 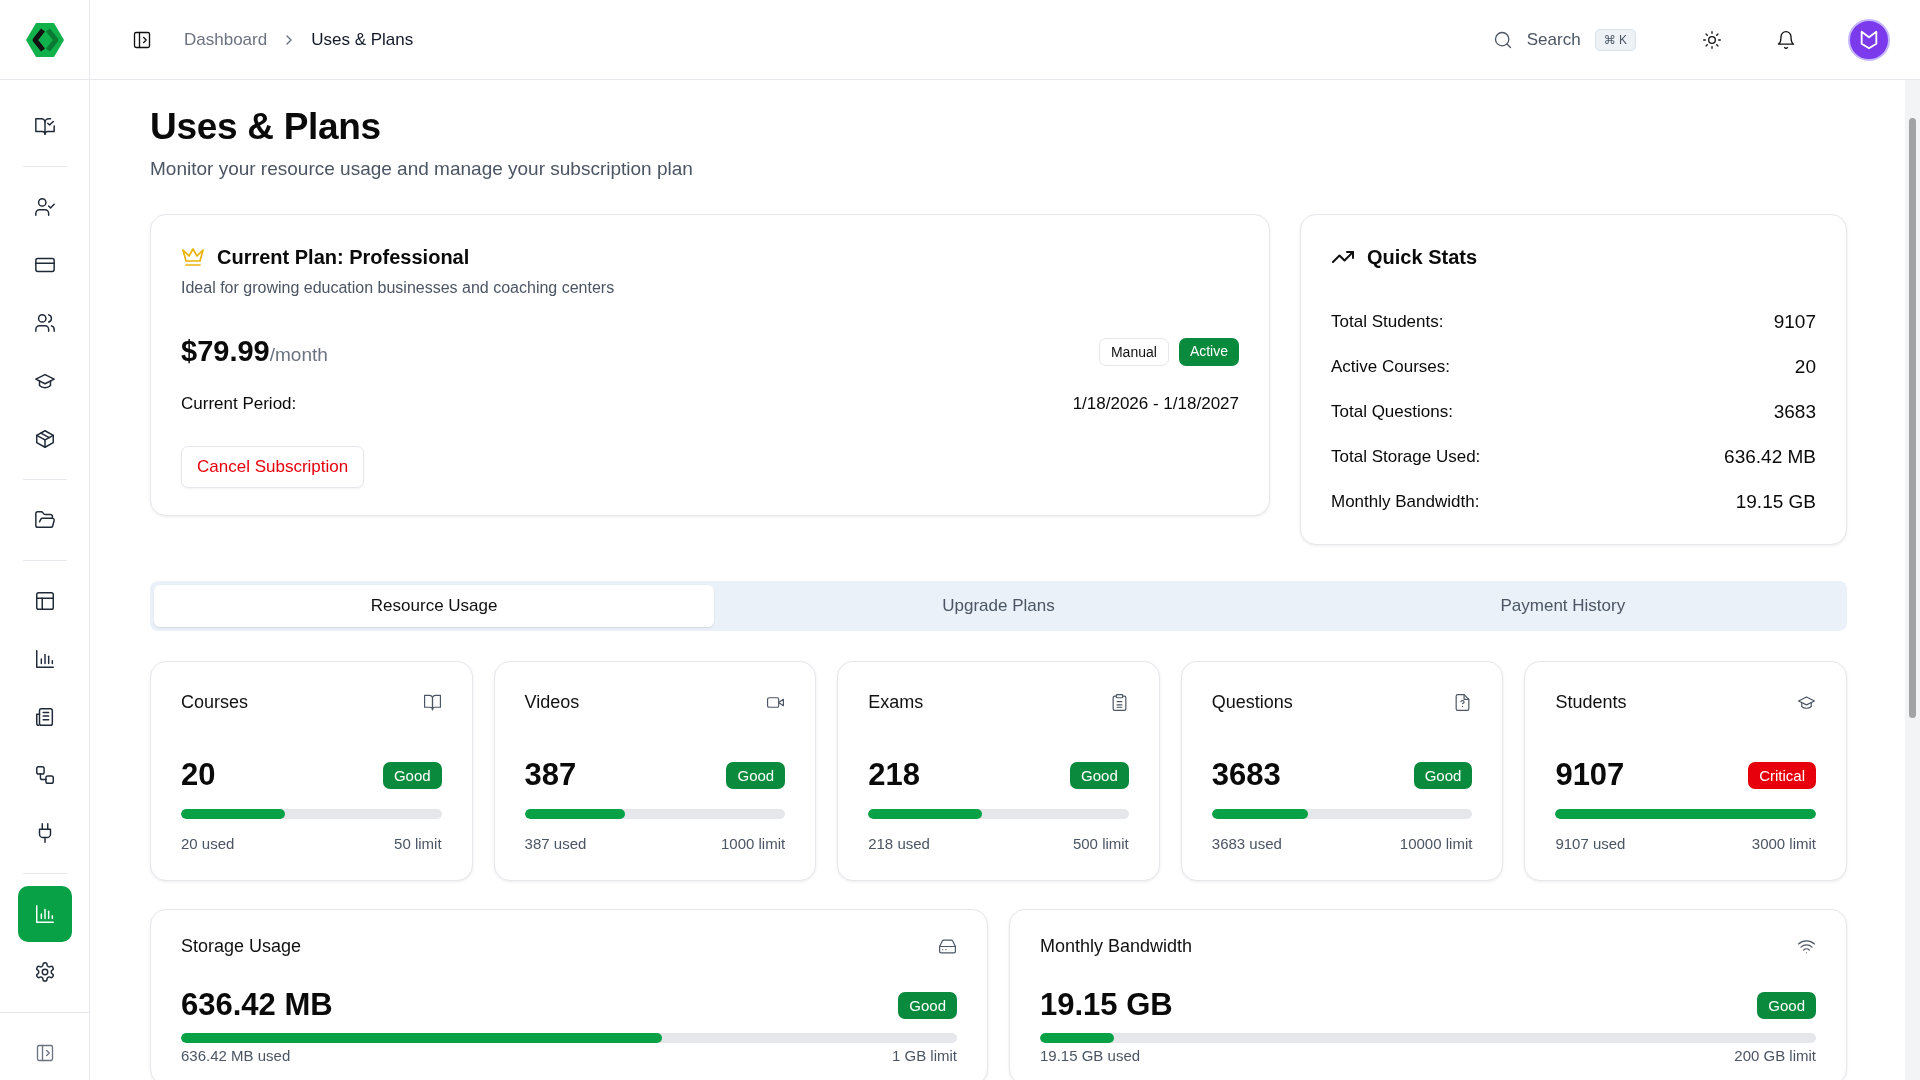 What do you see at coordinates (1770, 456) in the screenshot?
I see `stat-value: 636.42 MB` at bounding box center [1770, 456].